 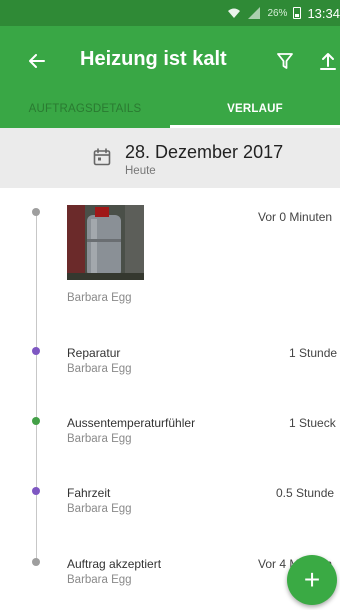 I want to click on entry-title: Auftrag akzeptiert, so click(x=114, y=564).